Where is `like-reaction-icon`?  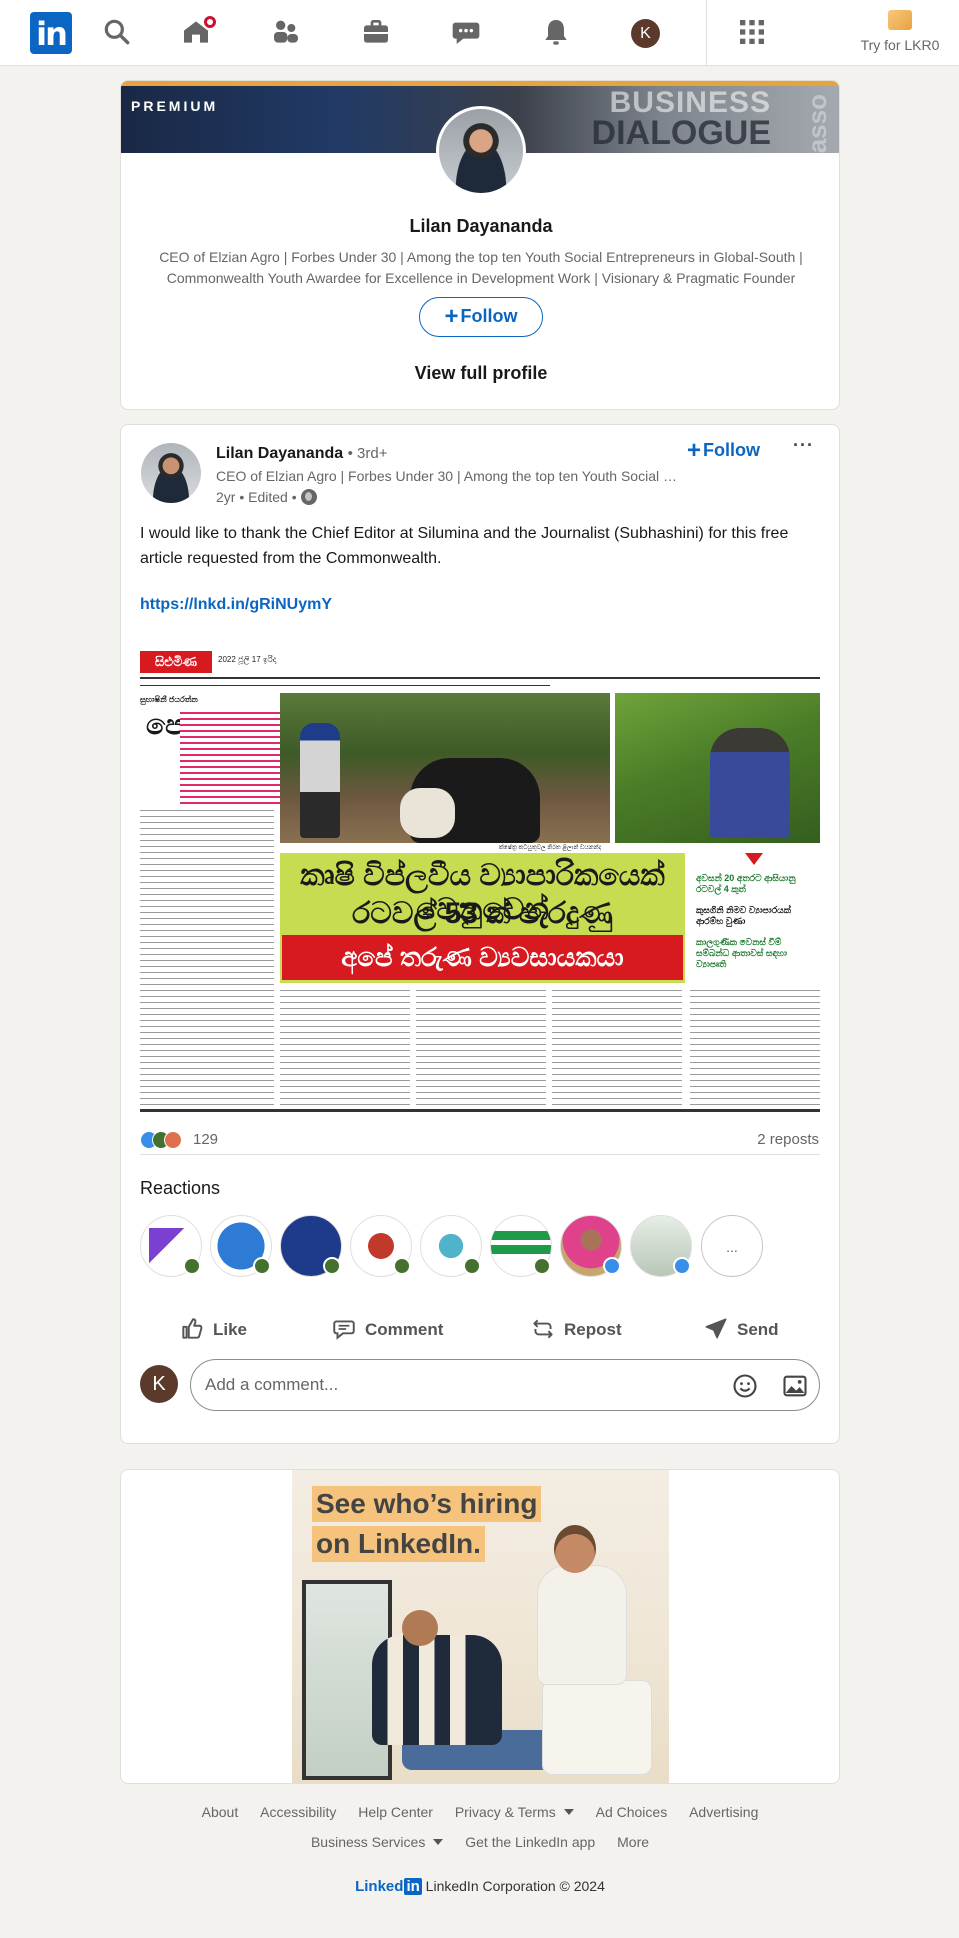
like-reaction-icon is located at coordinates (682, 1266).